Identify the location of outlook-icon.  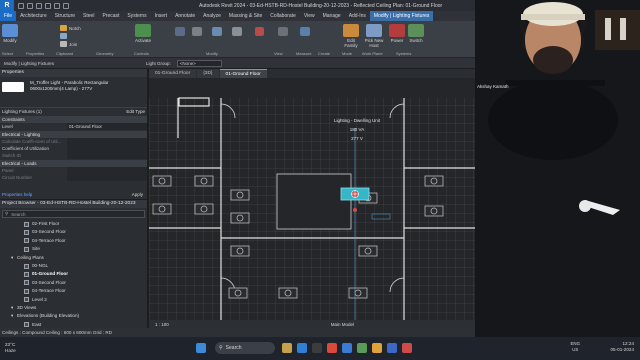
(347, 348).